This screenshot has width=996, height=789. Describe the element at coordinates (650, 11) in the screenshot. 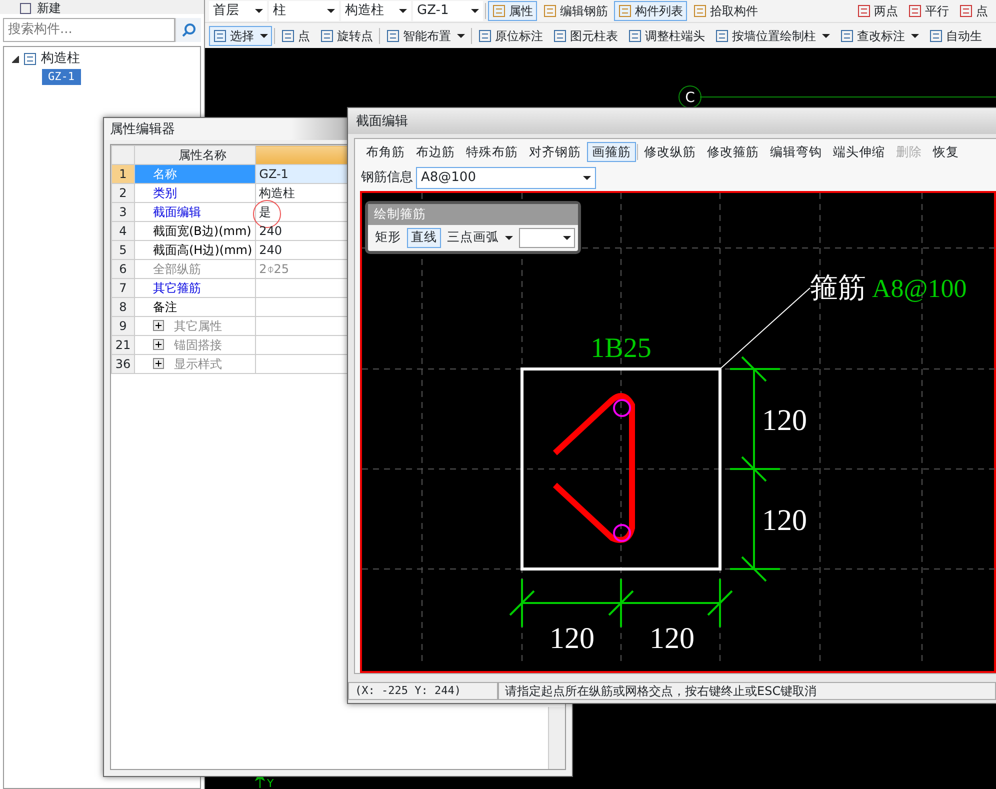

I see `toolbar-button: 构件列表` at that location.